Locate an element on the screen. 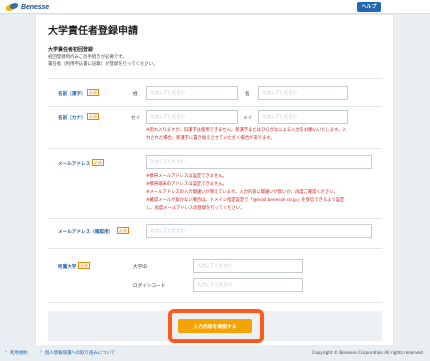 Image resolution: width=430 pixels, height=361 pixels. university-label: 所属大学 is located at coordinates (67, 267).